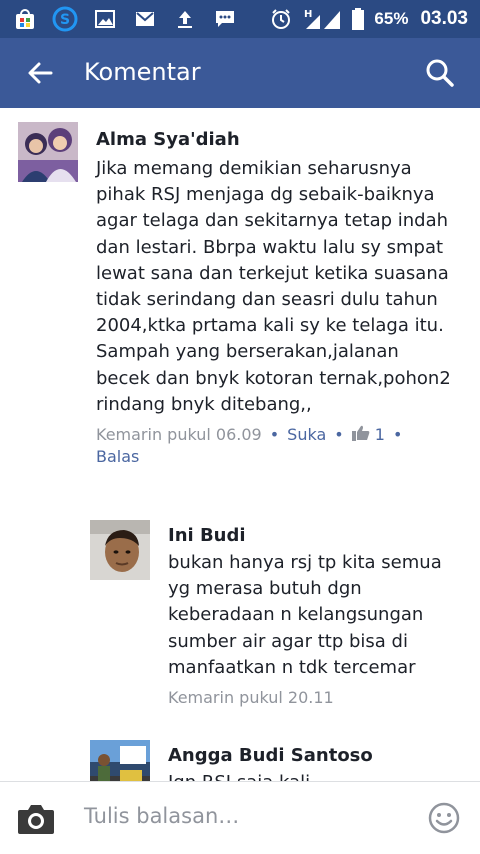  I want to click on like-count: 1, so click(379, 435).